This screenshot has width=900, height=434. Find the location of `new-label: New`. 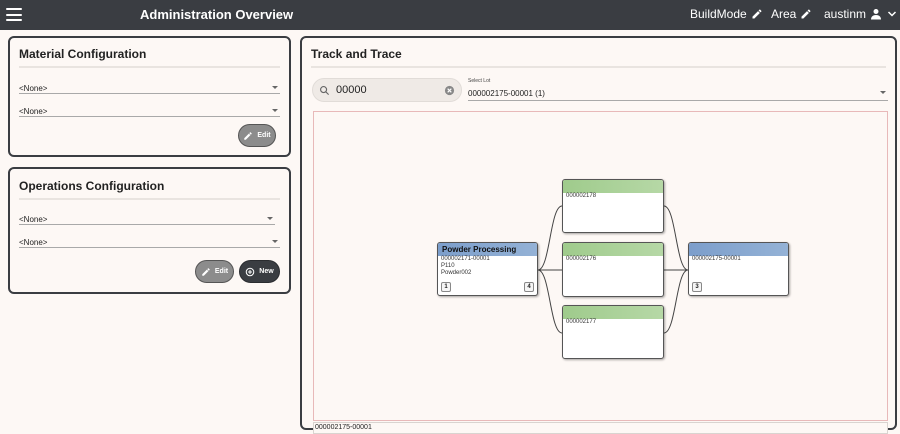

new-label: New is located at coordinates (266, 271).